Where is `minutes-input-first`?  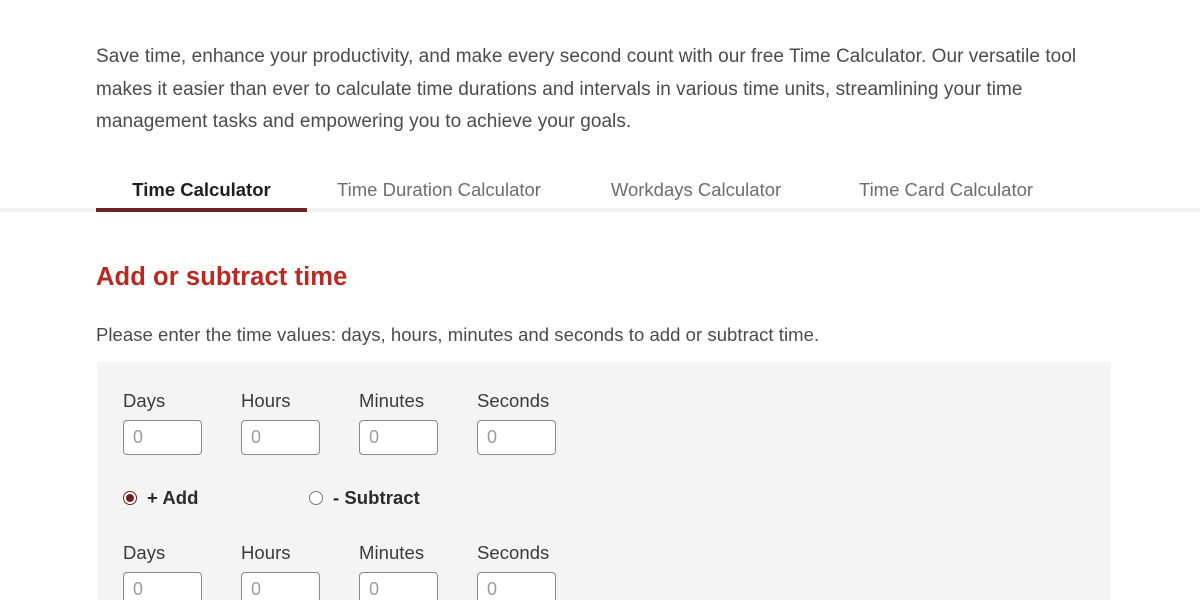
minutes-input-first is located at coordinates (398, 437).